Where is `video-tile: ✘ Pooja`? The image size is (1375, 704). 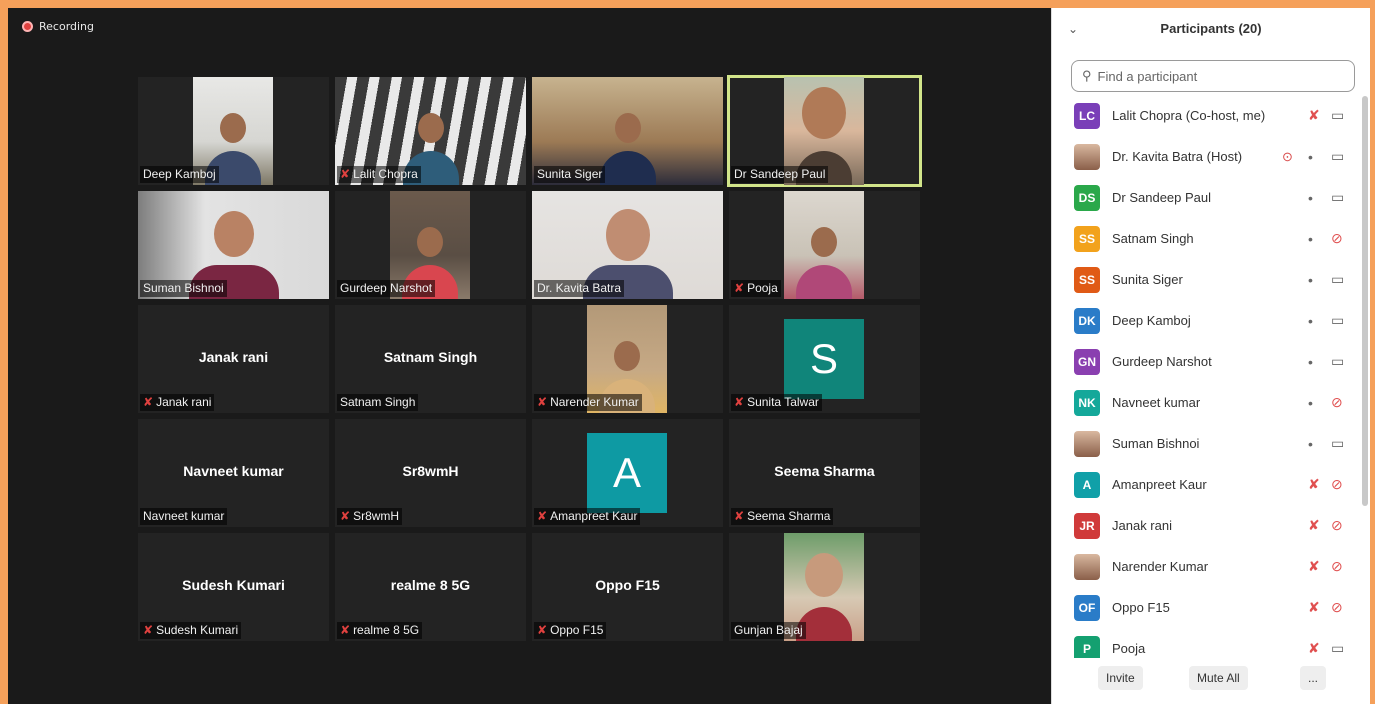 video-tile: ✘ Pooja is located at coordinates (824, 245).